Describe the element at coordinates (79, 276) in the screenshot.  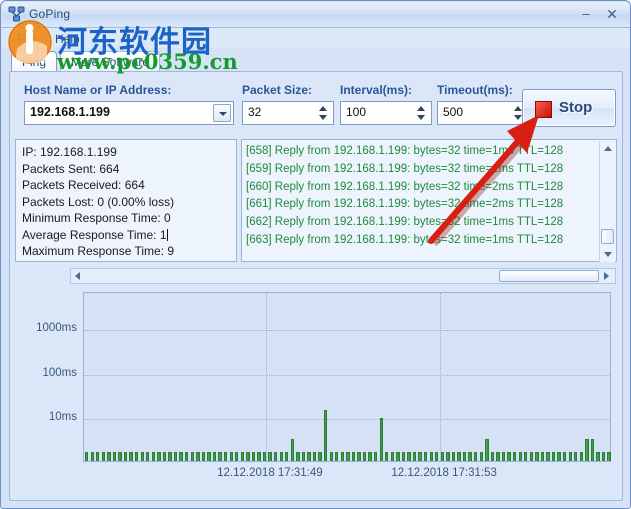
I see `scroll-left-icon` at that location.